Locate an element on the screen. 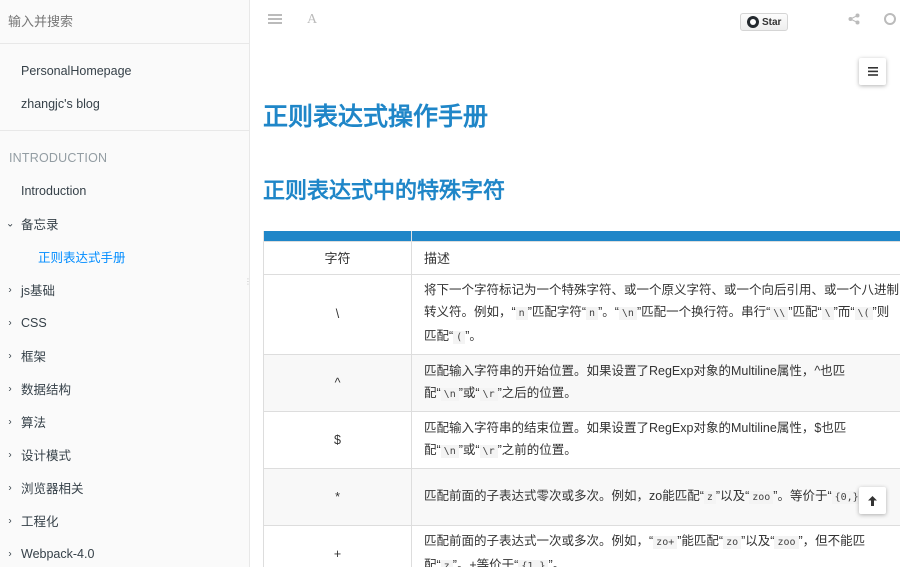 The height and width of the screenshot is (567, 900). search-bar is located at coordinates (124, 22).